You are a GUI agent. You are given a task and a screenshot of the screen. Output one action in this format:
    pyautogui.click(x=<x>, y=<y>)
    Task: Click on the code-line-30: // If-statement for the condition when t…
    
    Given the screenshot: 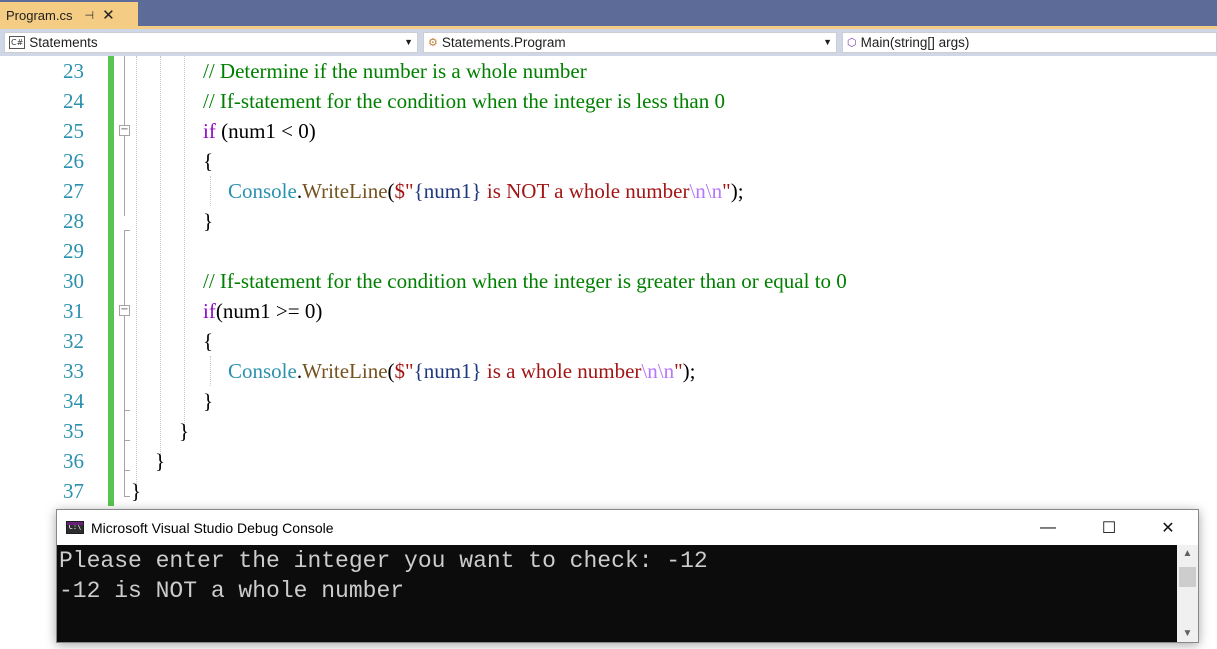 What is the action you would take?
    pyautogui.click(x=525, y=281)
    